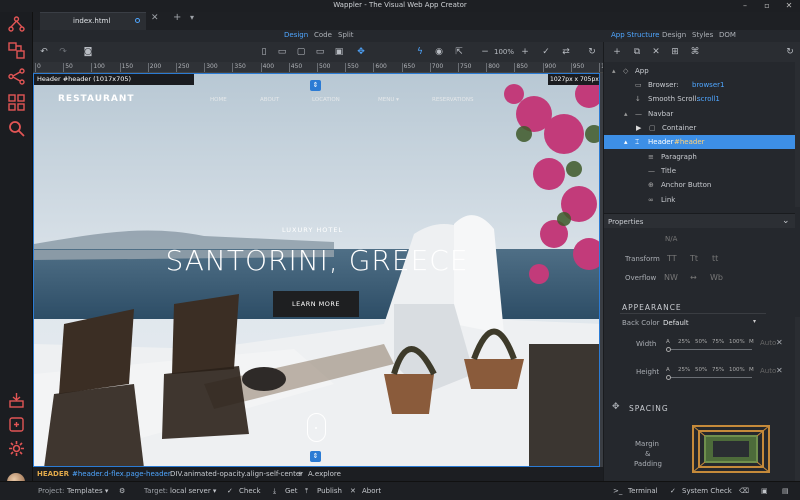 This screenshot has height=500, width=800. Describe the element at coordinates (768, 371) in the screenshot. I see `height-auto-input: Auto` at that location.